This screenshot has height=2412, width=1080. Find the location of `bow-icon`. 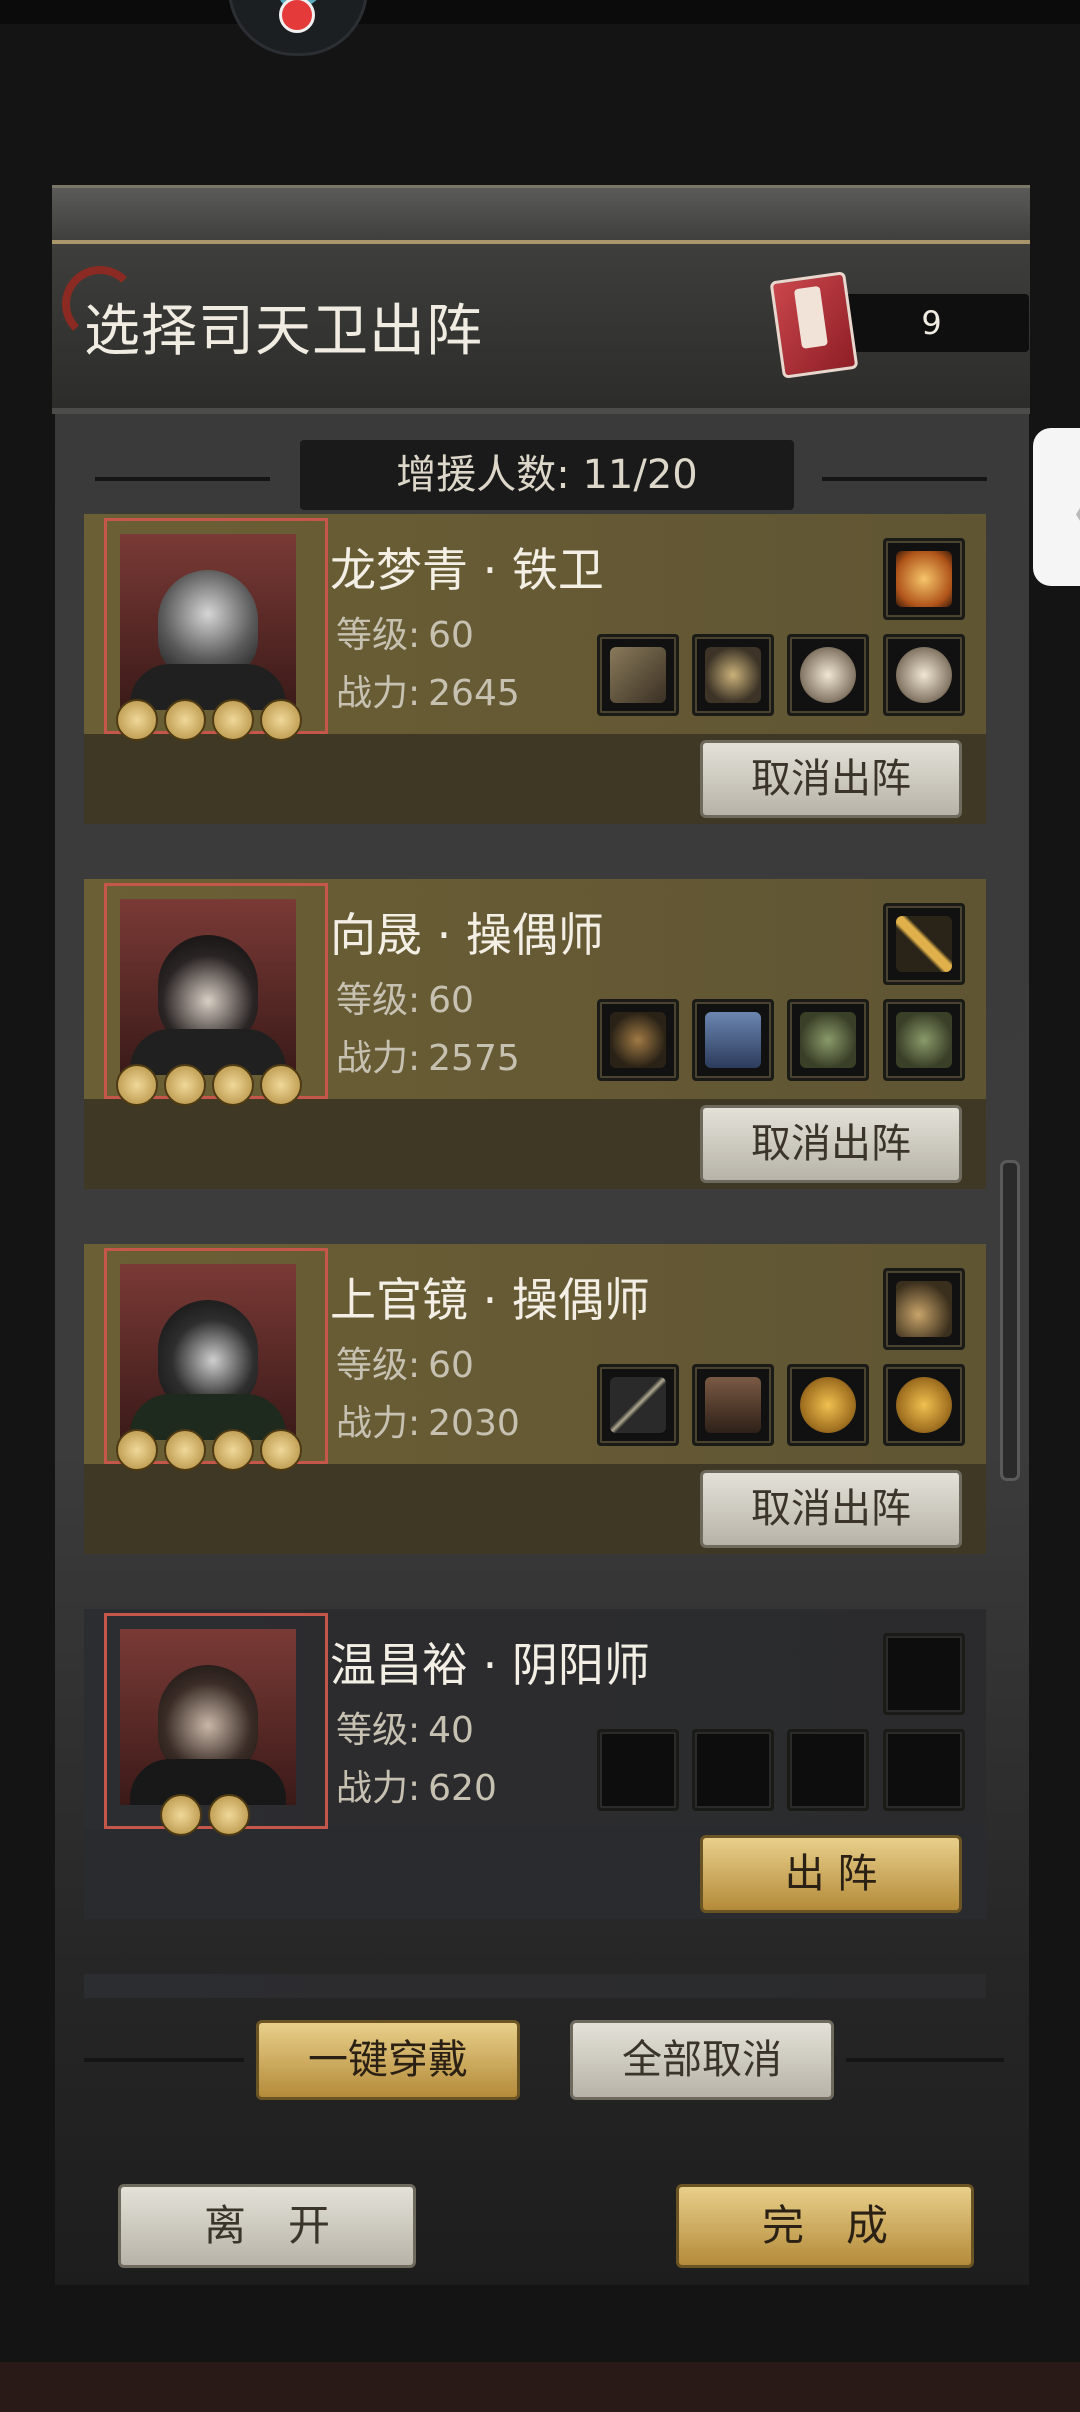

bow-icon is located at coordinates (638, 1405).